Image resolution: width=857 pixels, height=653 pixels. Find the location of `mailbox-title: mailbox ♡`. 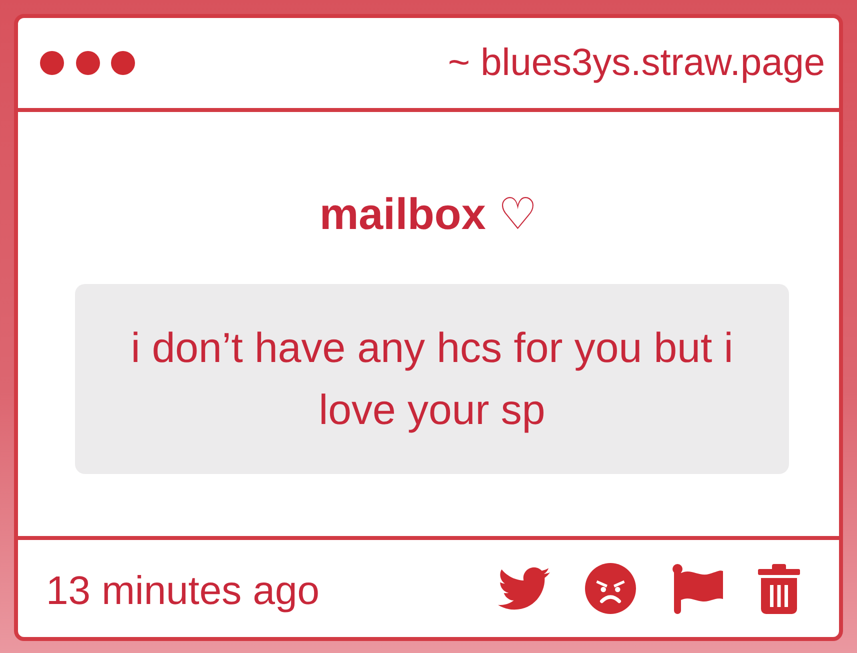

mailbox-title: mailbox ♡ is located at coordinates (429, 215).